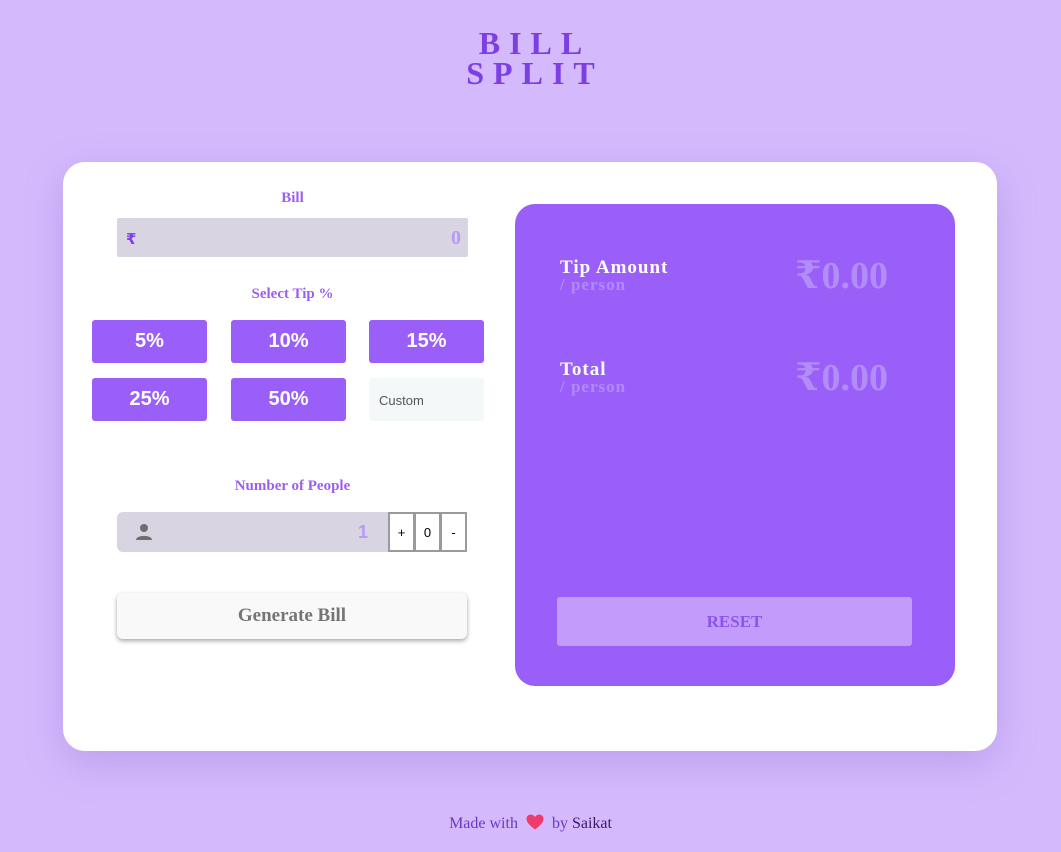 This screenshot has height=852, width=1061. What do you see at coordinates (483, 823) in the screenshot?
I see `footer-made-with: Made with` at bounding box center [483, 823].